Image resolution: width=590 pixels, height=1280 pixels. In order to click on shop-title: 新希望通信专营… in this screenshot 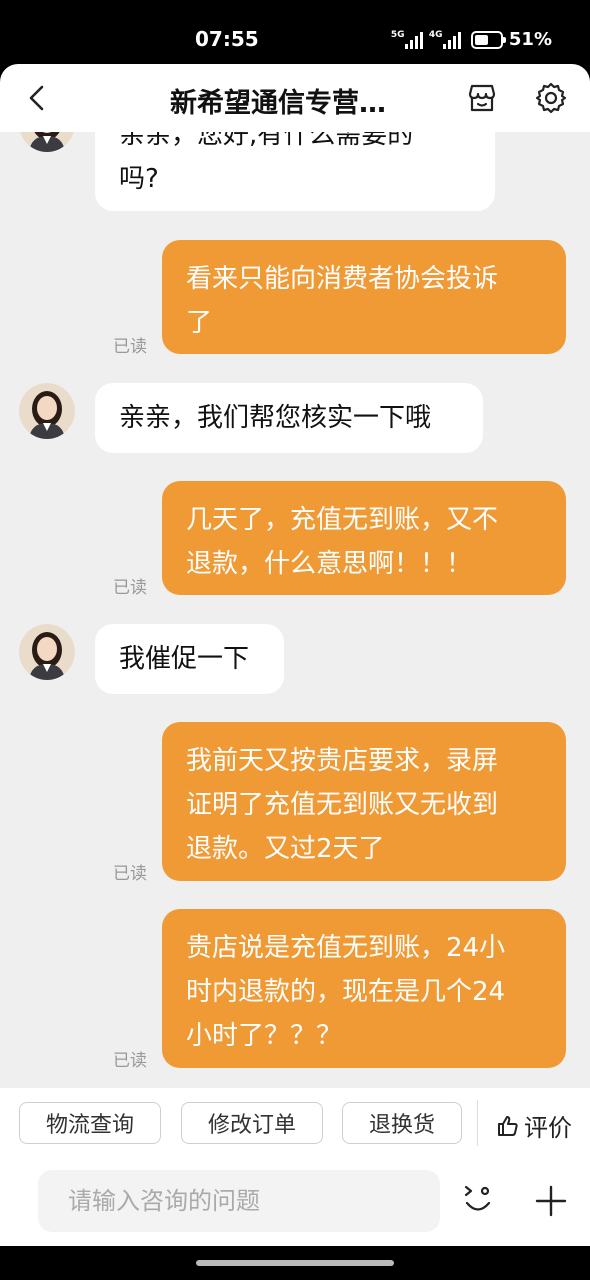, I will do `click(278, 103)`.